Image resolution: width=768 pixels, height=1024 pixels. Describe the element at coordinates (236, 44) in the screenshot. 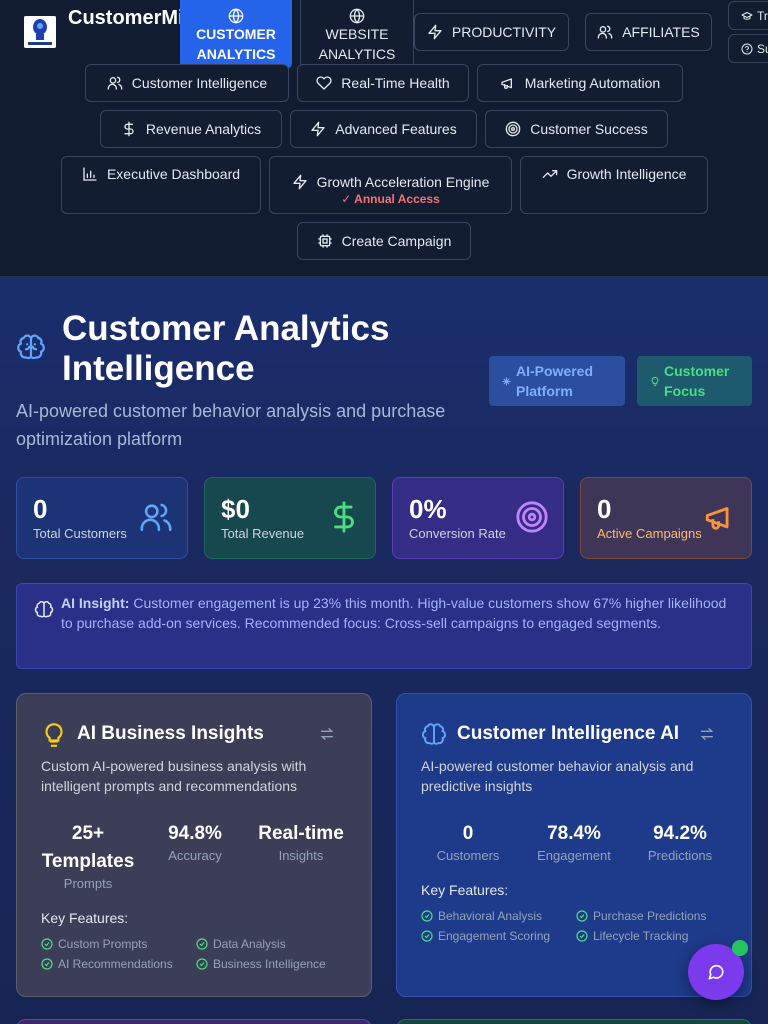

I see `tab-label: CUSTOMER ANALYTICS` at that location.